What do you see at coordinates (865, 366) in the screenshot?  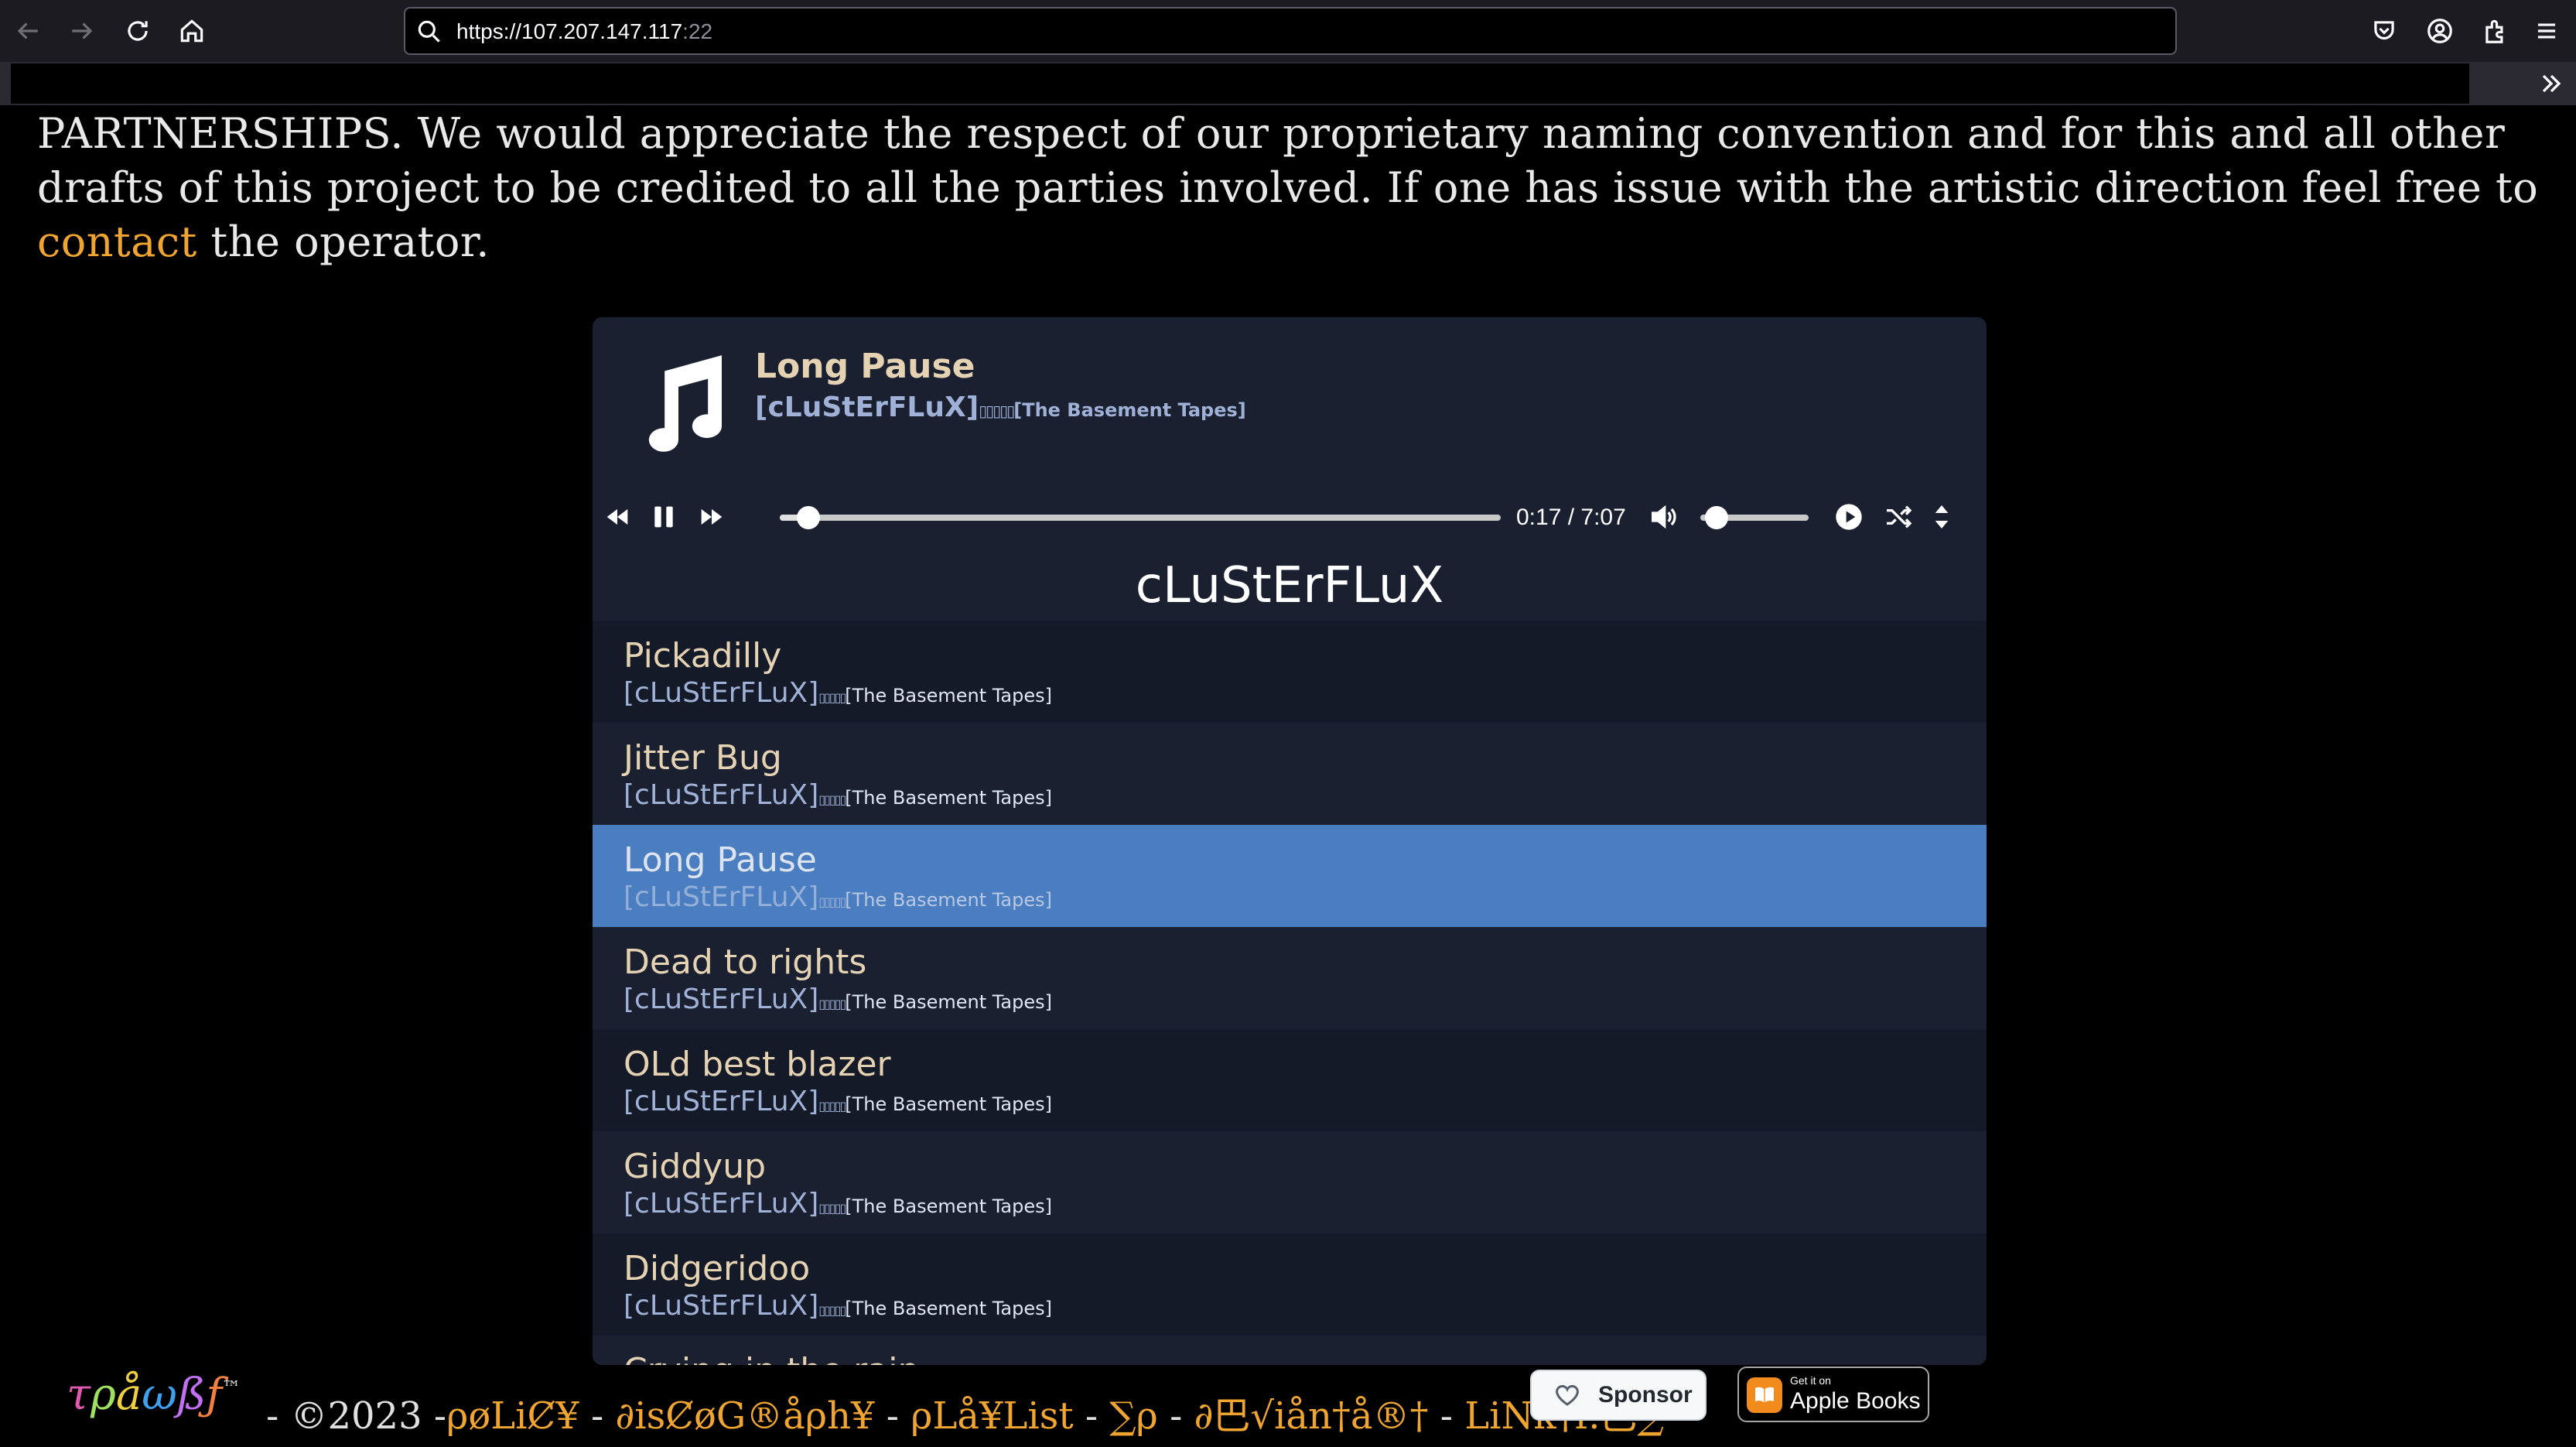 I see `now-playing-title: Long Pause` at bounding box center [865, 366].